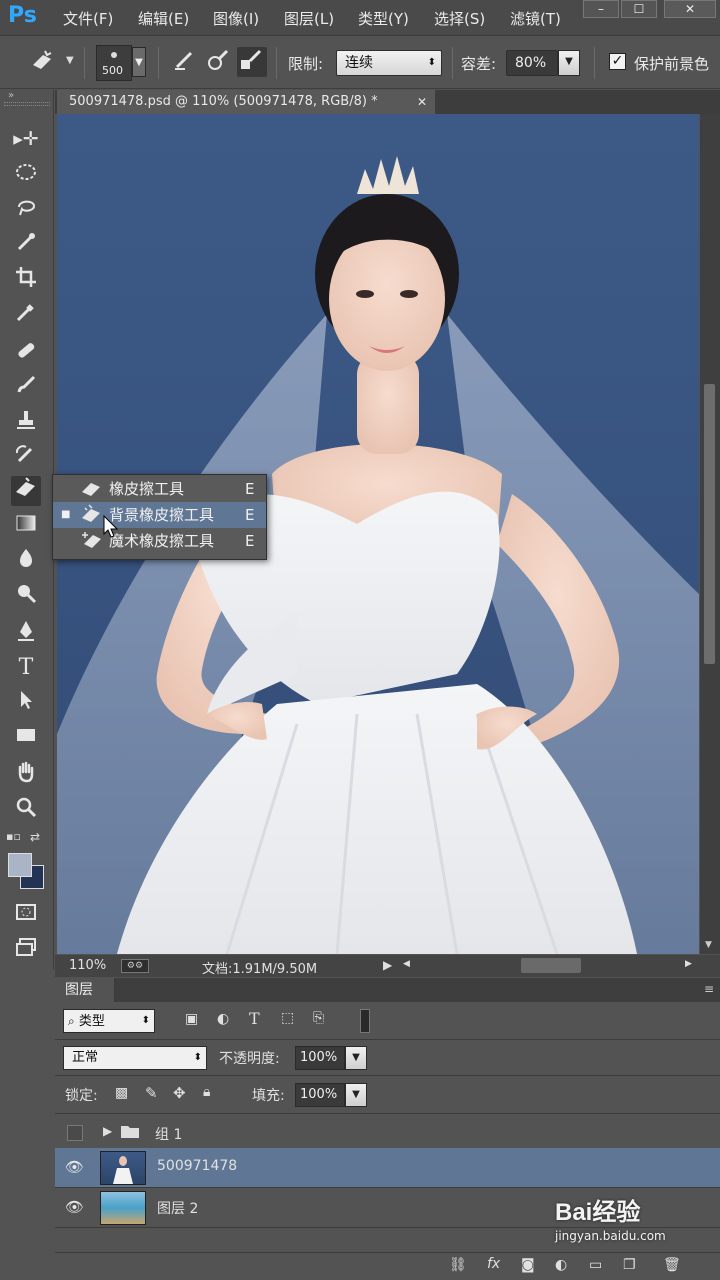 This screenshot has height=1280, width=720. I want to click on folder-icon, so click(130, 1133).